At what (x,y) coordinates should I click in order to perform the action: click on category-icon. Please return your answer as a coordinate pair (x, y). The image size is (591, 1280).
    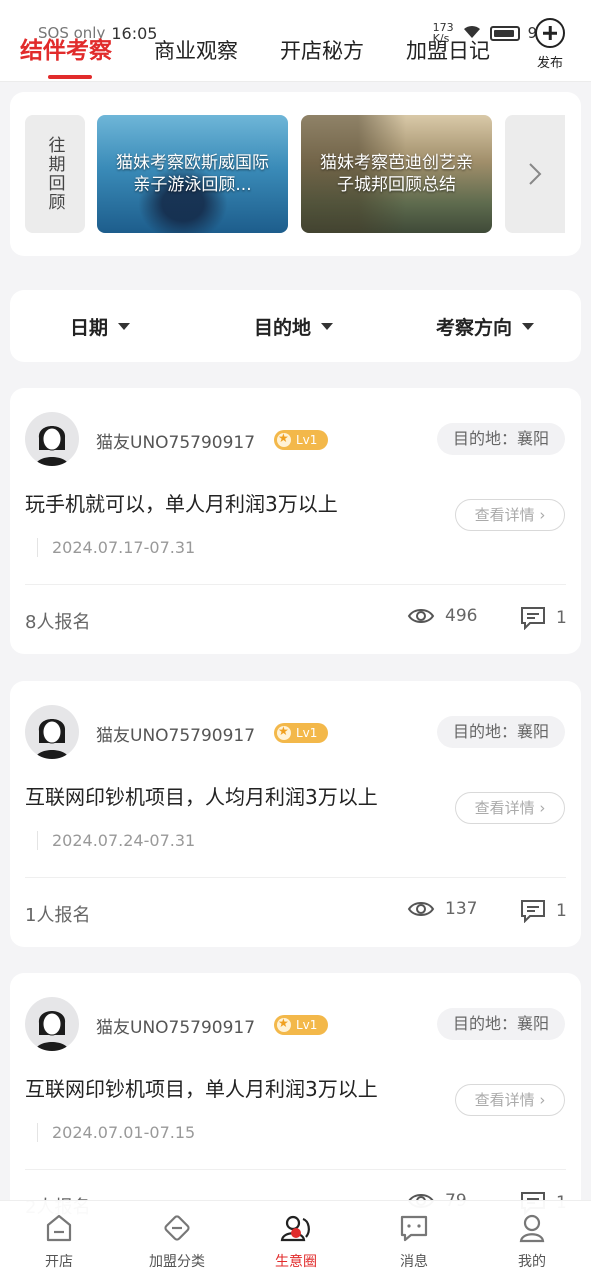
    Looking at the image, I should click on (177, 1228).